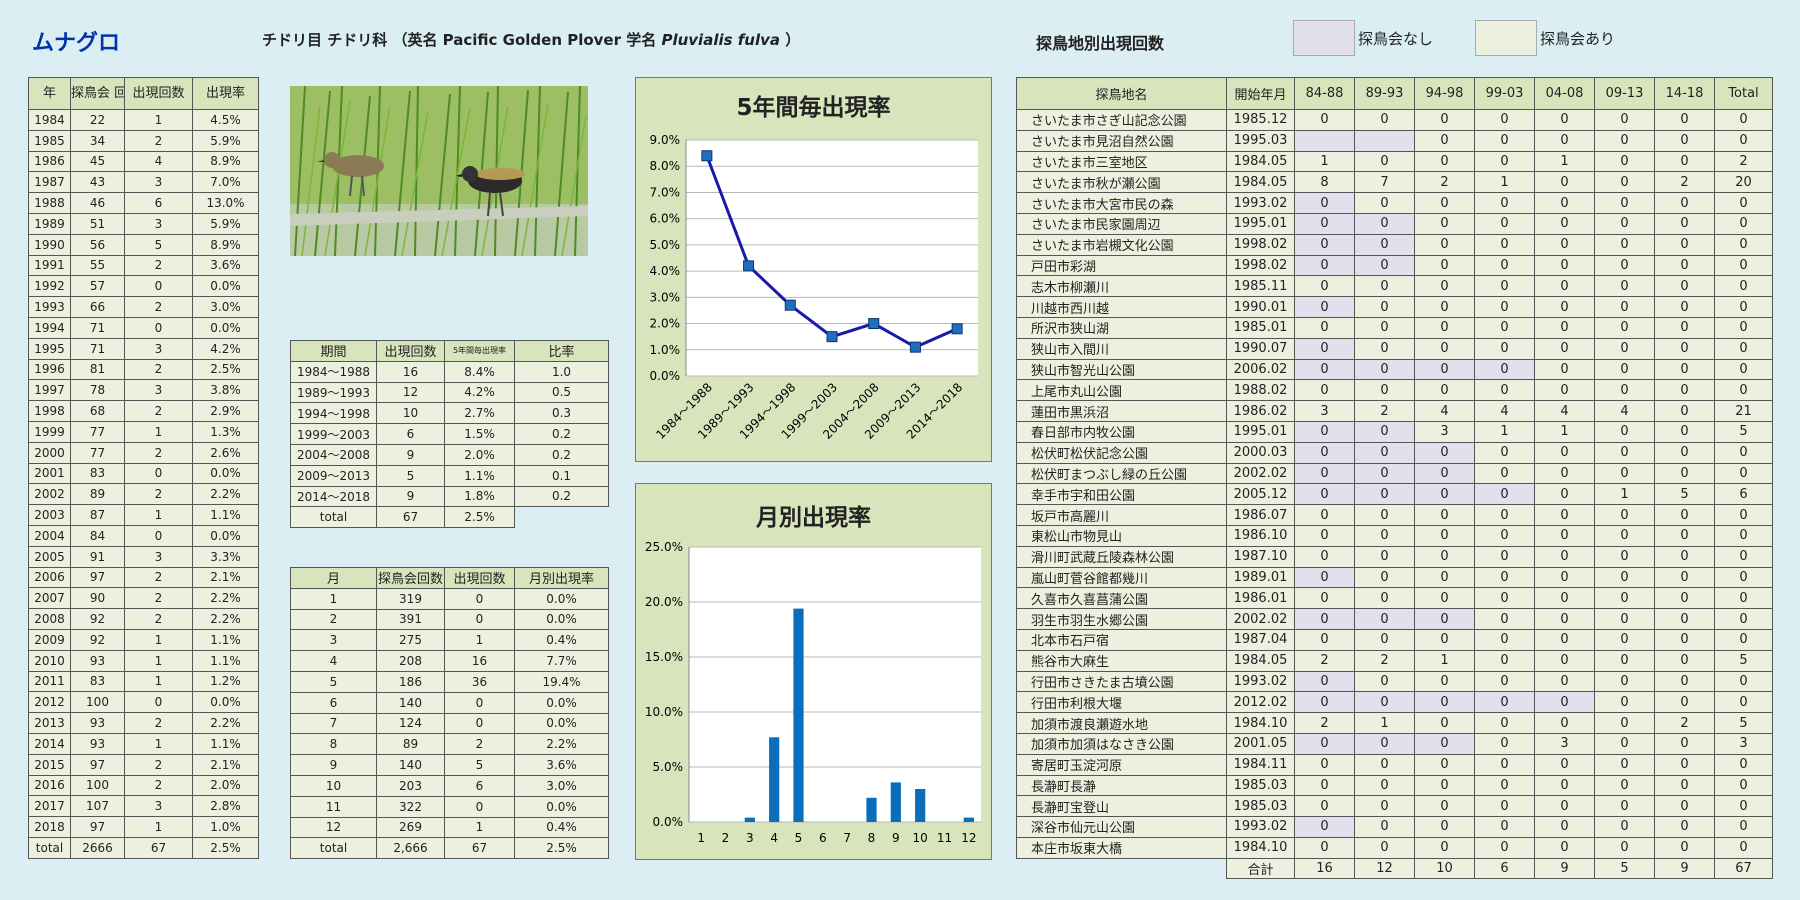 The image size is (1800, 900). What do you see at coordinates (1260, 473) in the screenshot?
I see `site-start-cell: 2002.02` at bounding box center [1260, 473].